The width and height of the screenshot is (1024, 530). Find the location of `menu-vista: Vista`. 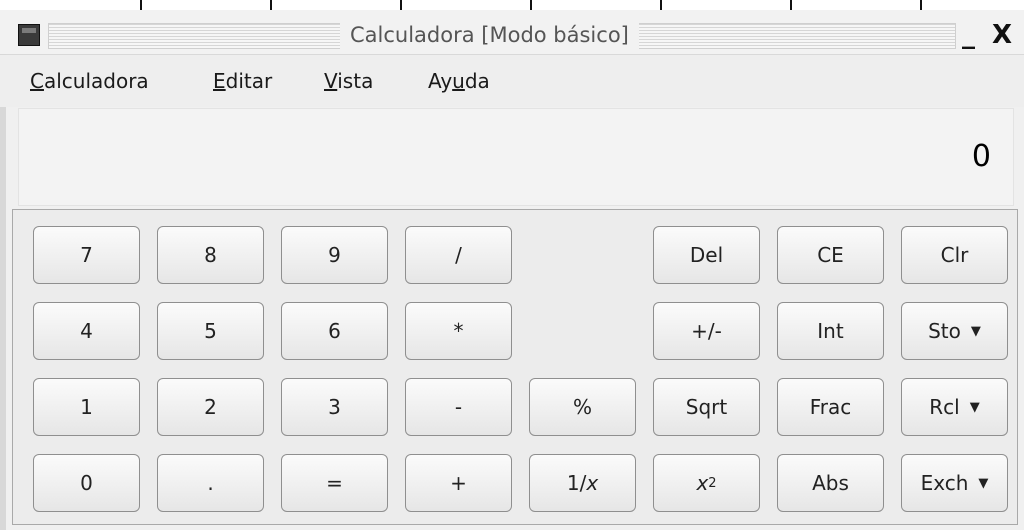

menu-vista: Vista is located at coordinates (348, 81).